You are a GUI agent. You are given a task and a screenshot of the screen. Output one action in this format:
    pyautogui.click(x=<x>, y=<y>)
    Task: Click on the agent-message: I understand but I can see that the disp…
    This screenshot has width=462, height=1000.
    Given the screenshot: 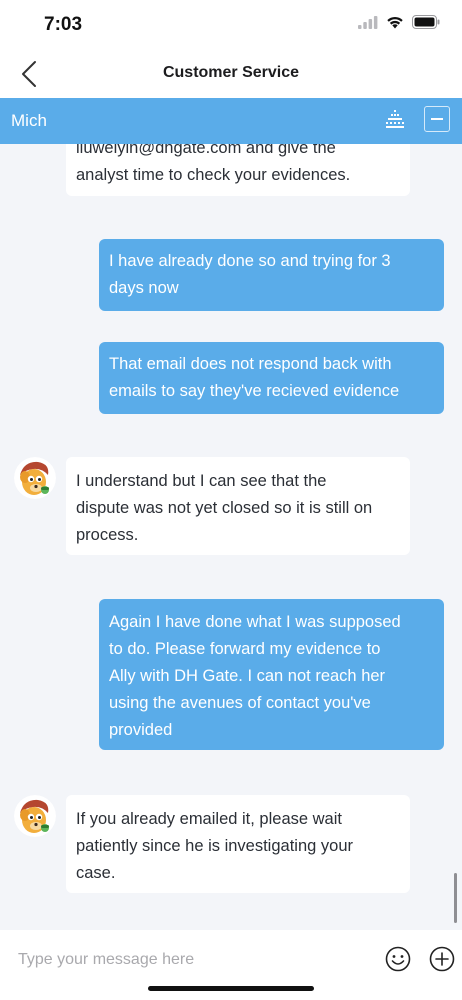 What is the action you would take?
    pyautogui.click(x=238, y=506)
    